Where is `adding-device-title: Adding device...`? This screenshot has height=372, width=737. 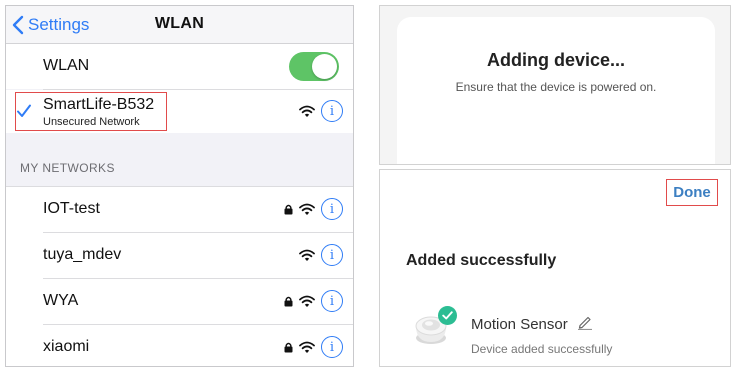
adding-device-title: Adding device... is located at coordinates (556, 60).